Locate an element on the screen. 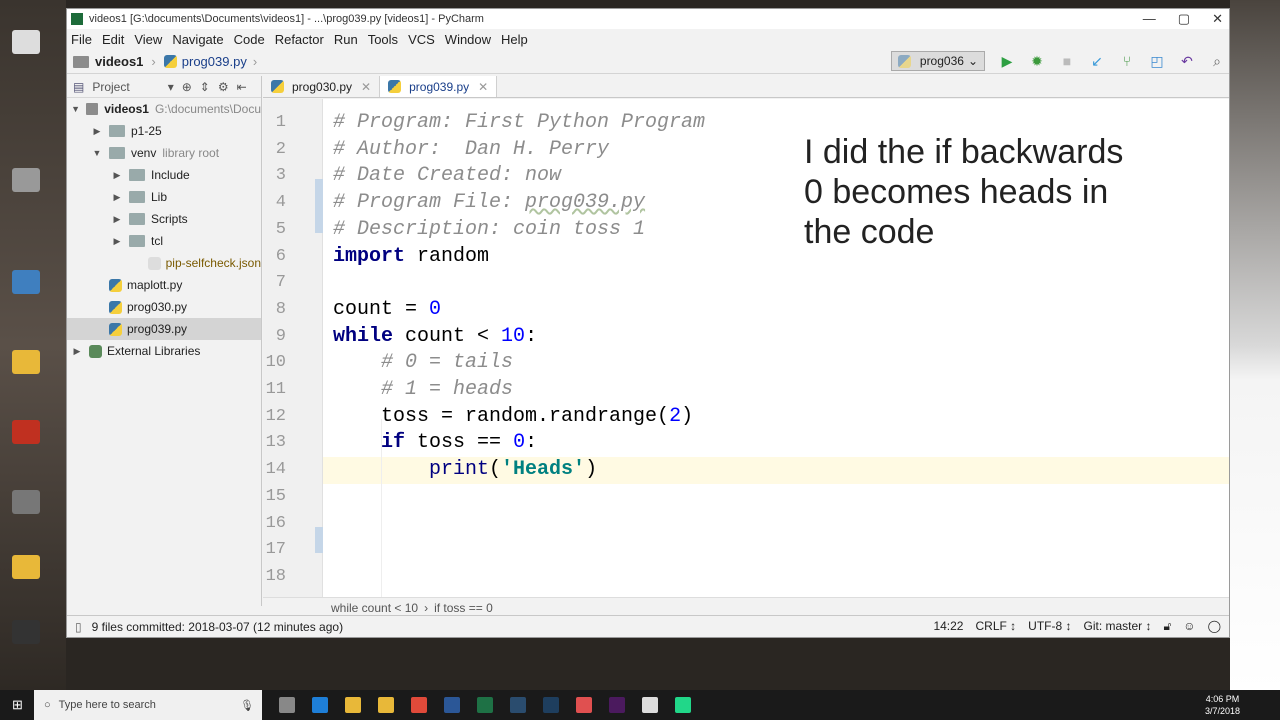  run-config-select: prog036 ⌄ is located at coordinates (937, 61).